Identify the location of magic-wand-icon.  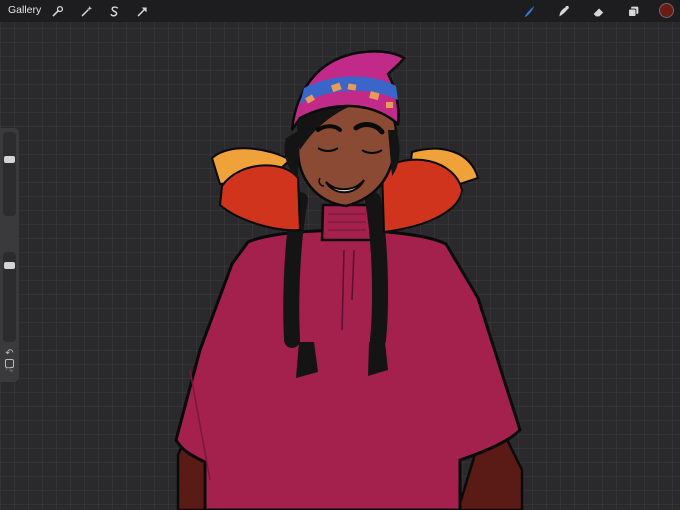
(86, 11).